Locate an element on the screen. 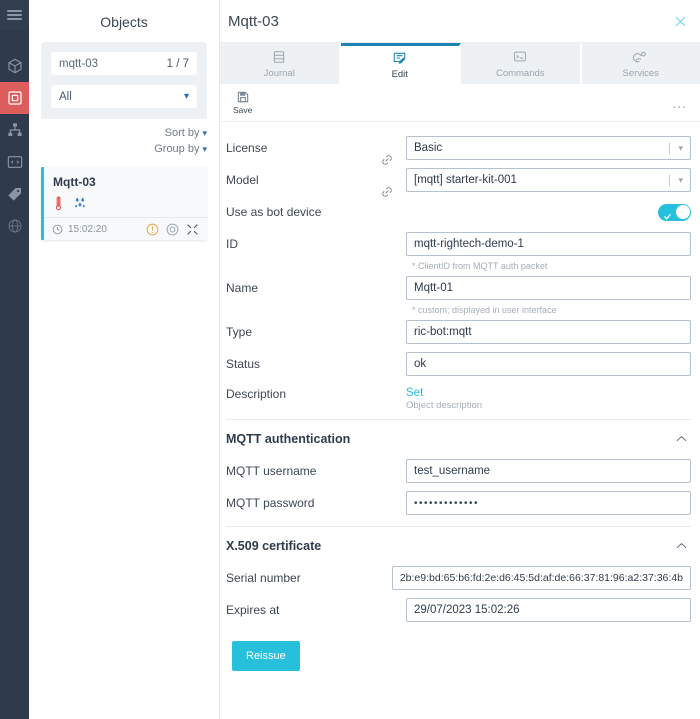 This screenshot has width=700, height=719. mqtt-password-value: ••••••••••••• is located at coordinates (447, 503).